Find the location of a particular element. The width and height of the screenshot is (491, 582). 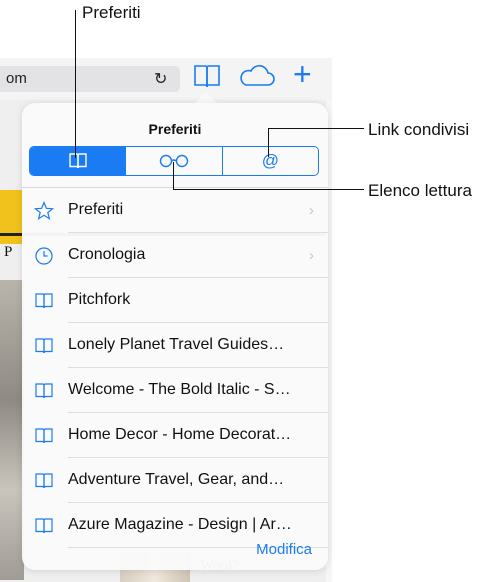

segmented-control: @ is located at coordinates (174, 161).